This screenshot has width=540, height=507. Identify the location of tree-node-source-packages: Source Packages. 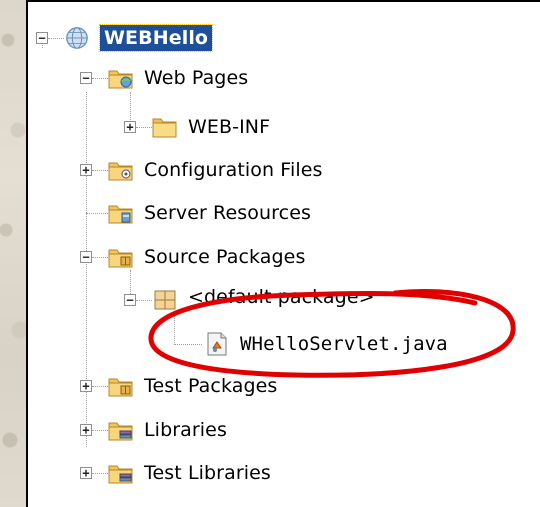
(206, 257).